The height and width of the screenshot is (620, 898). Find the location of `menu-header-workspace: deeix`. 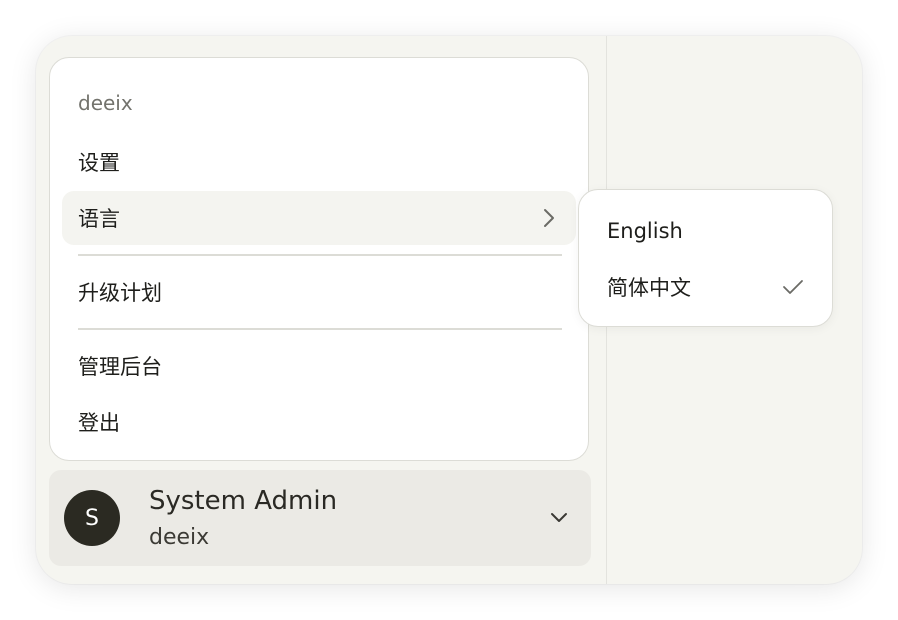

menu-header-workspace: deeix is located at coordinates (105, 103).